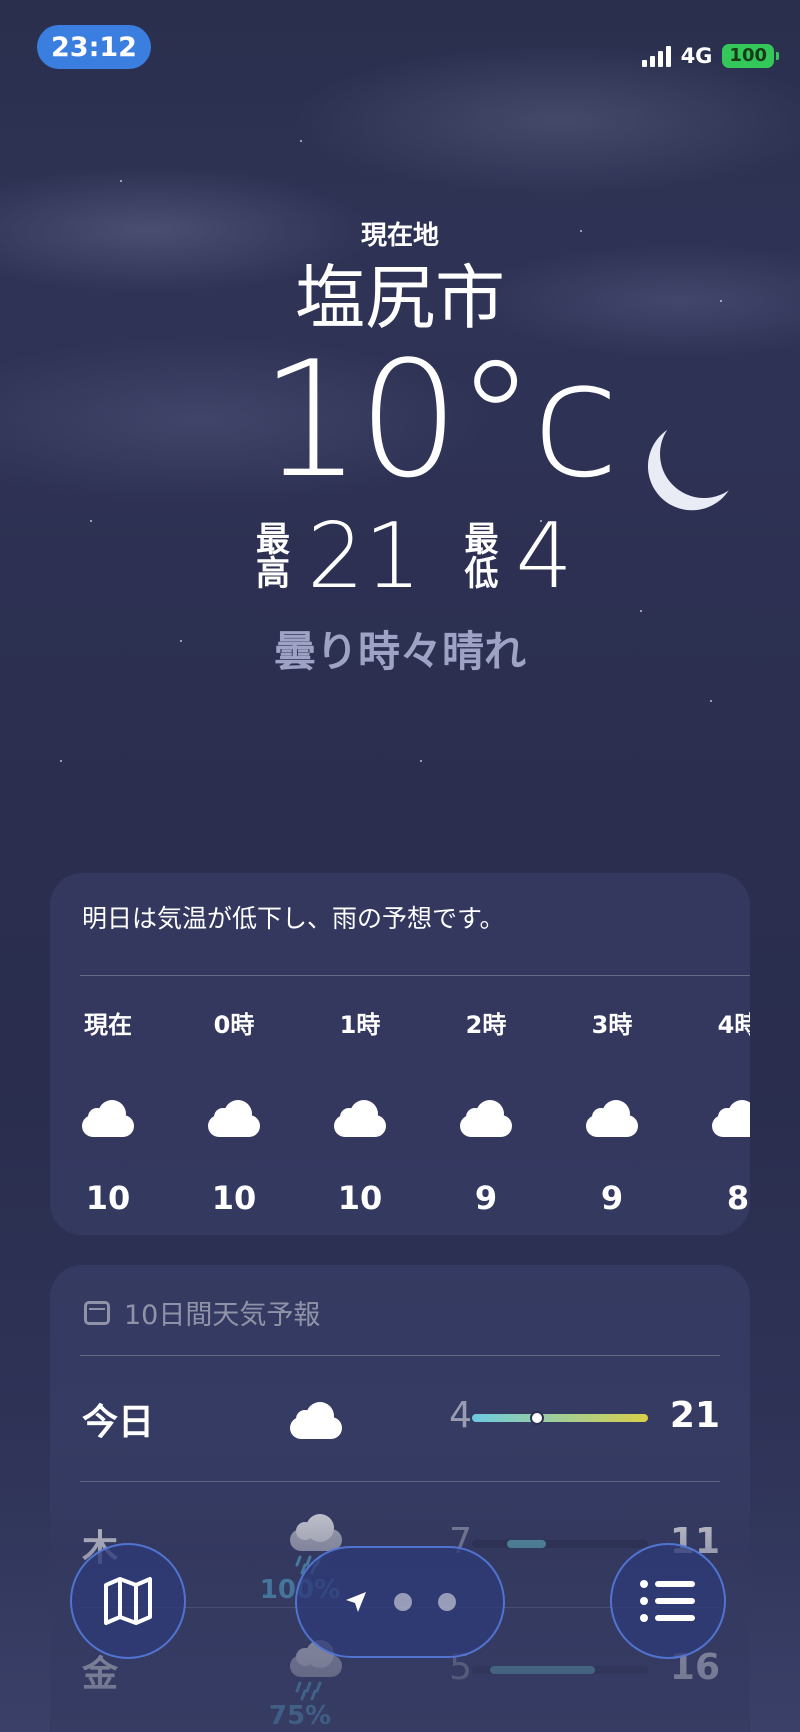  What do you see at coordinates (750, 56) in the screenshot?
I see `battery-icon: 100` at bounding box center [750, 56].